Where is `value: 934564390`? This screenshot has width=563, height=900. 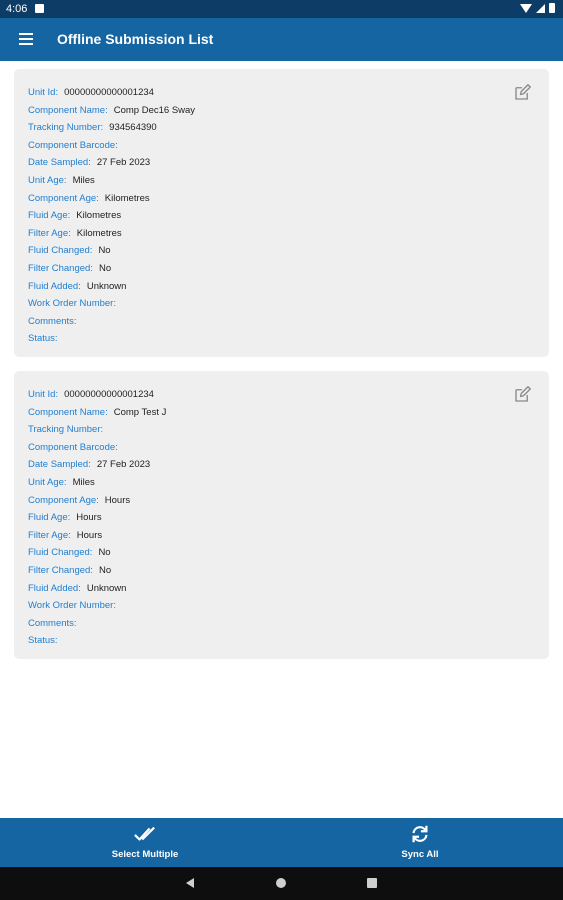 value: 934564390 is located at coordinates (133, 128).